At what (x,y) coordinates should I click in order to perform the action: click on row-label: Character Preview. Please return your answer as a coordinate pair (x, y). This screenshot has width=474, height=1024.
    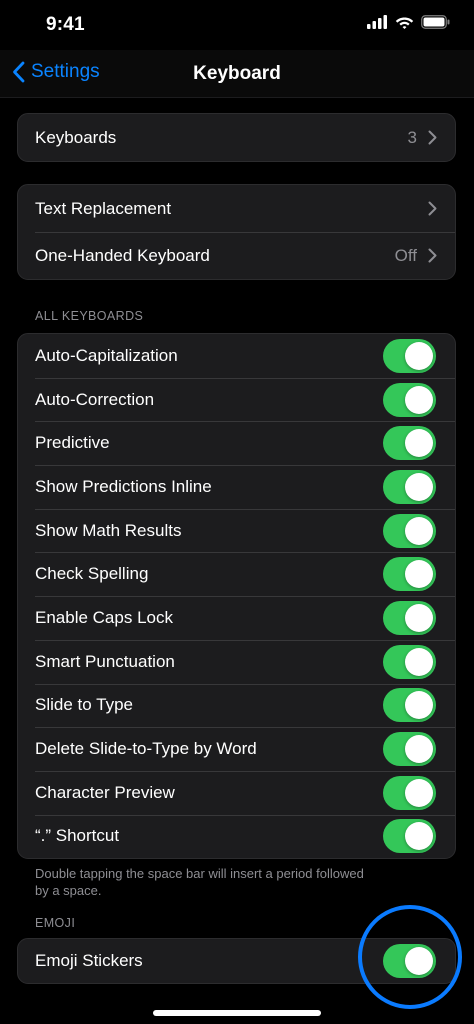
    Looking at the image, I should click on (105, 792).